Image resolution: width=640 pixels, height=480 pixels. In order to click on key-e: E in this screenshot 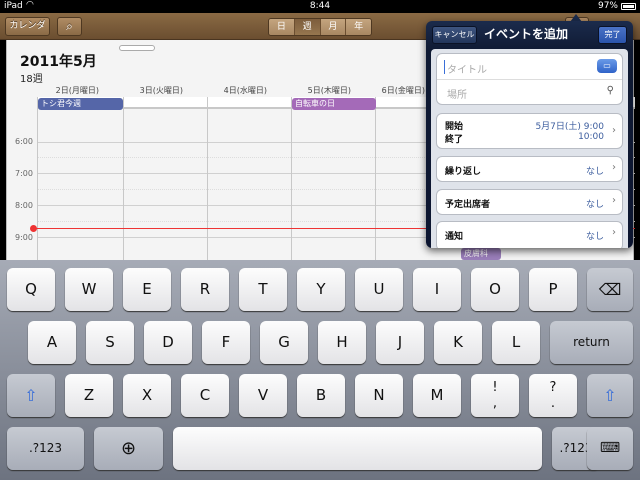, I will do `click(147, 289)`.